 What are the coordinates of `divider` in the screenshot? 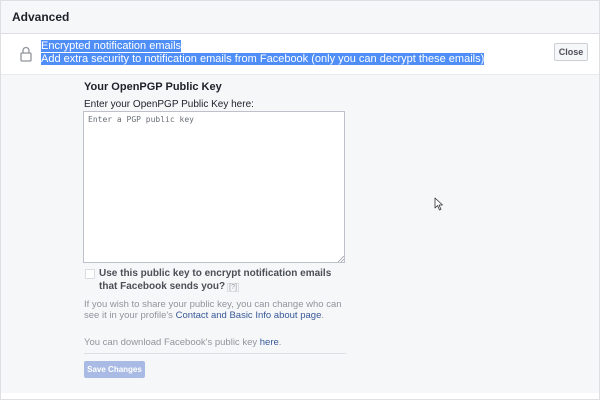 It's located at (215, 353).